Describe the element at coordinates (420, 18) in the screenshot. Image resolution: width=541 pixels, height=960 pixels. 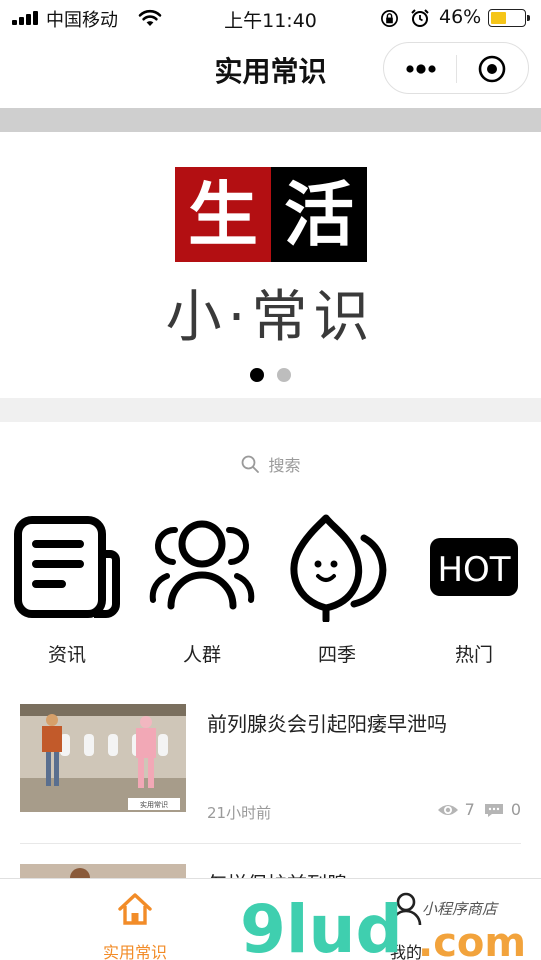
I see `alarm-icon` at that location.